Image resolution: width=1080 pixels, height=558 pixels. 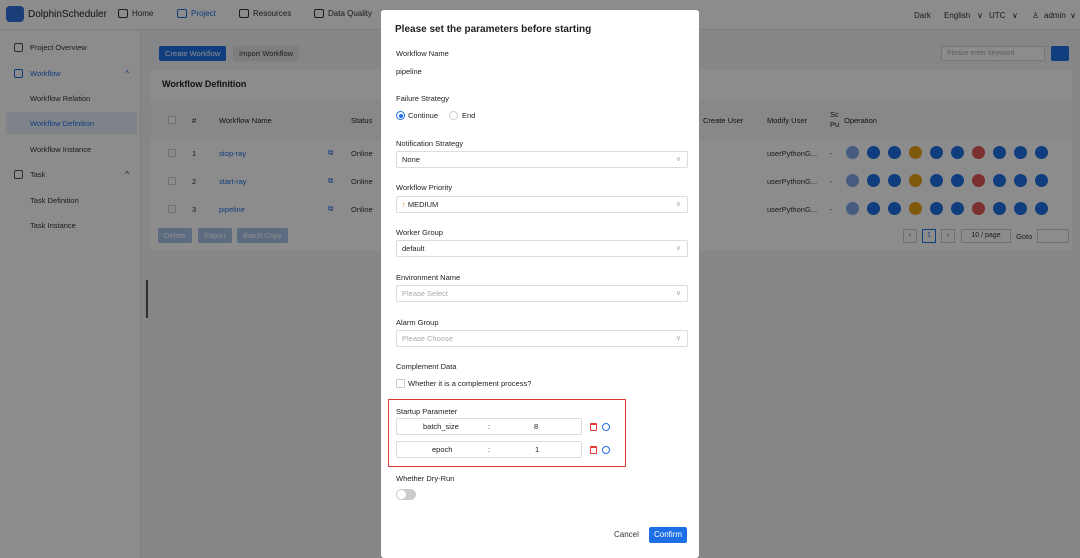 What do you see at coordinates (400, 383) in the screenshot?
I see `complement-checkbox` at bounding box center [400, 383].